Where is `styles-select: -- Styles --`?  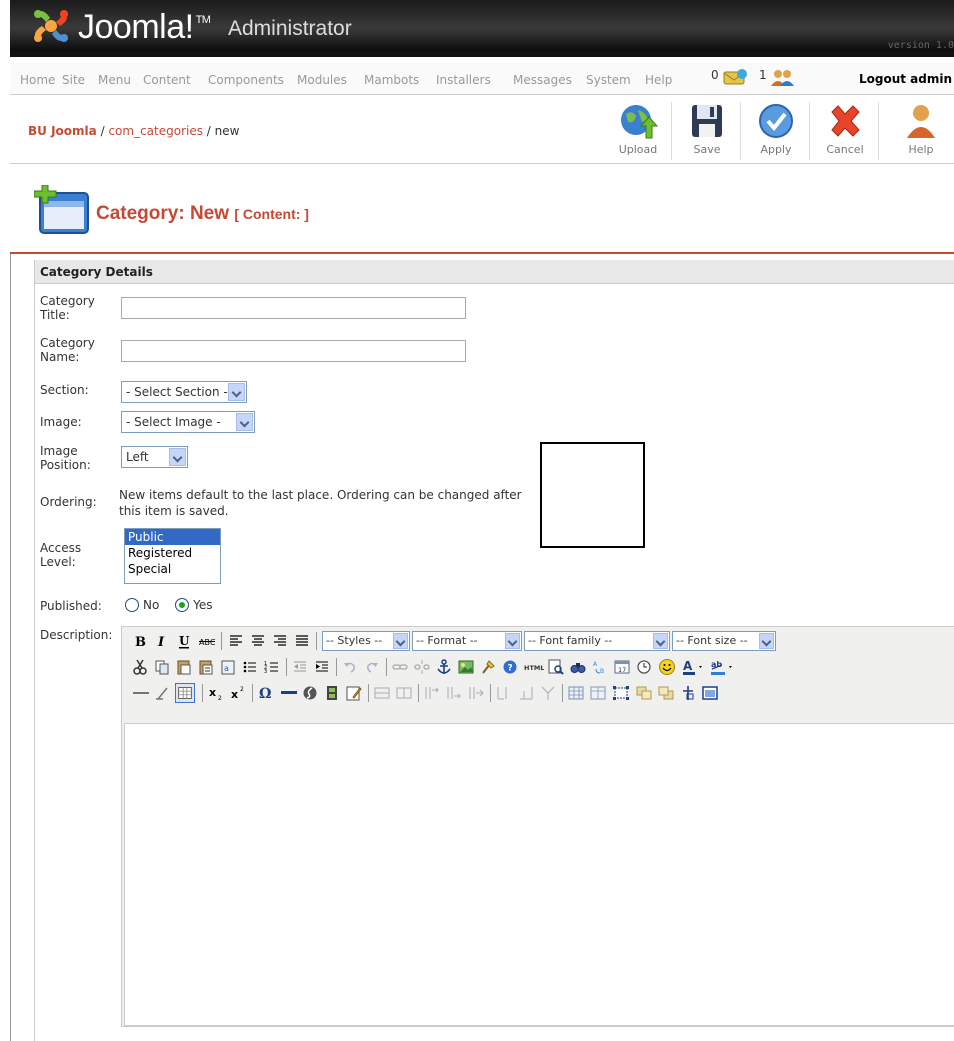 styles-select: -- Styles -- is located at coordinates (366, 641).